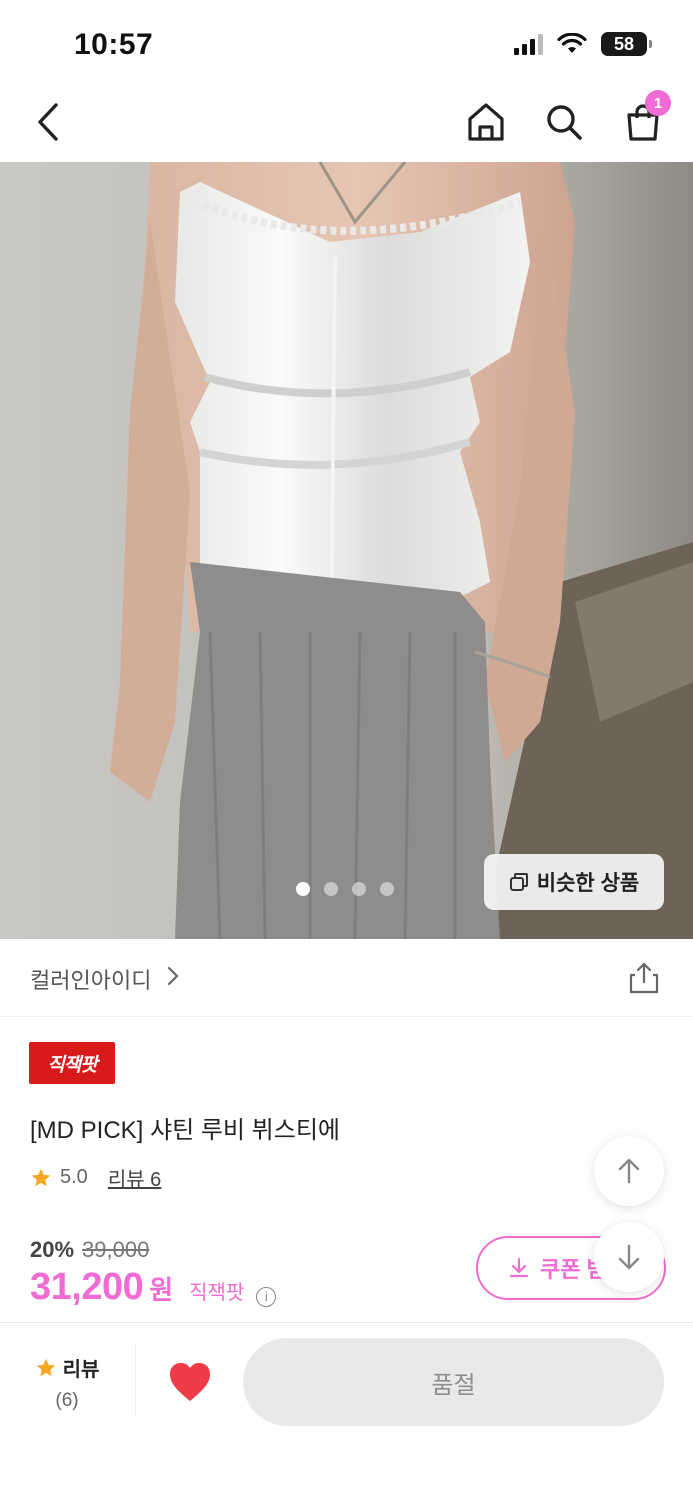  I want to click on review-tab-label: 리뷰, so click(81, 1370).